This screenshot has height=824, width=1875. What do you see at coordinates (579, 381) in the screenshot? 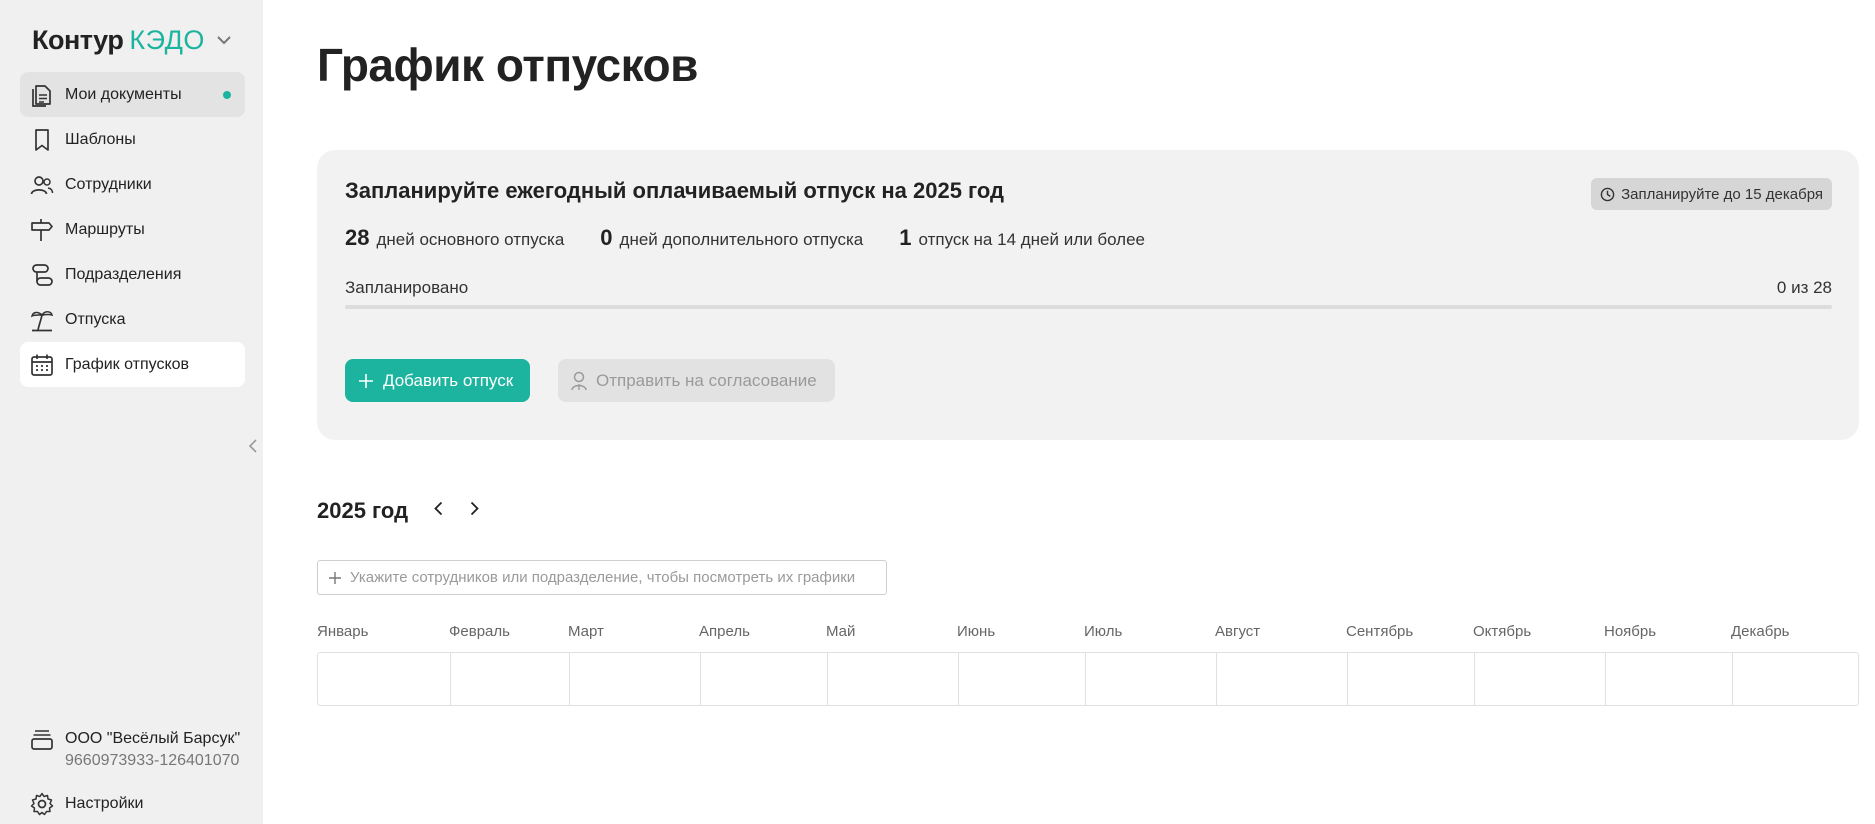
I see `person-icon` at bounding box center [579, 381].